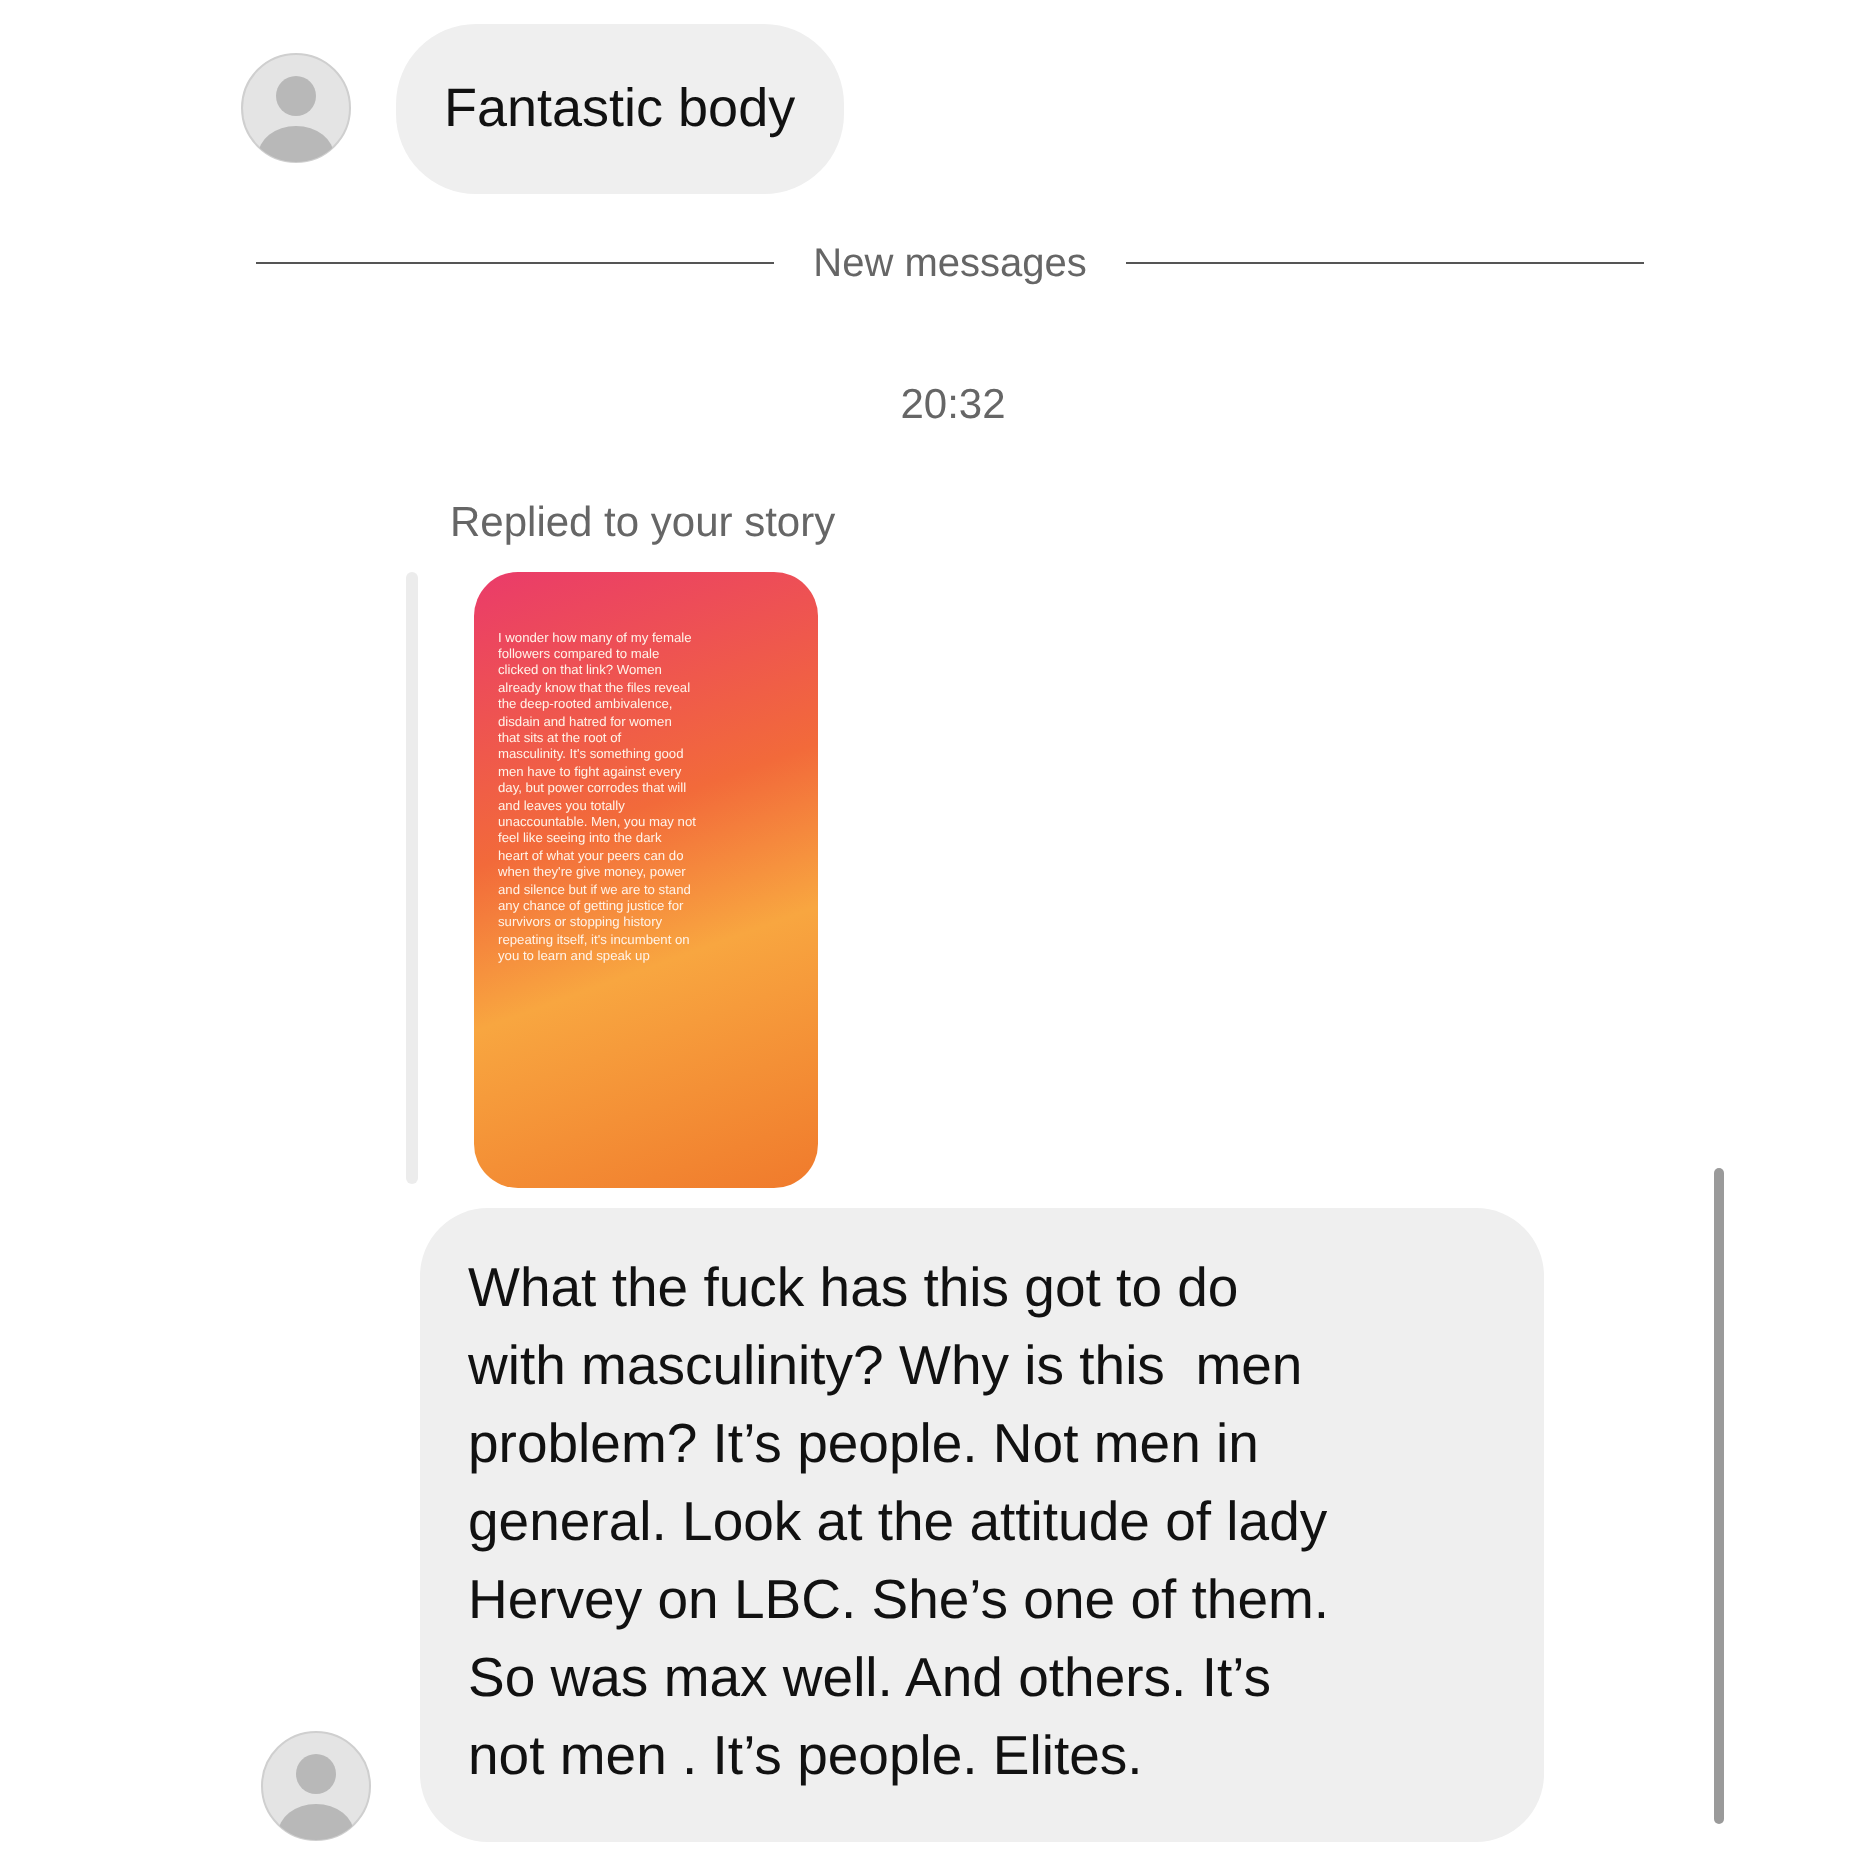  I want to click on divider-label: New messages, so click(950, 264).